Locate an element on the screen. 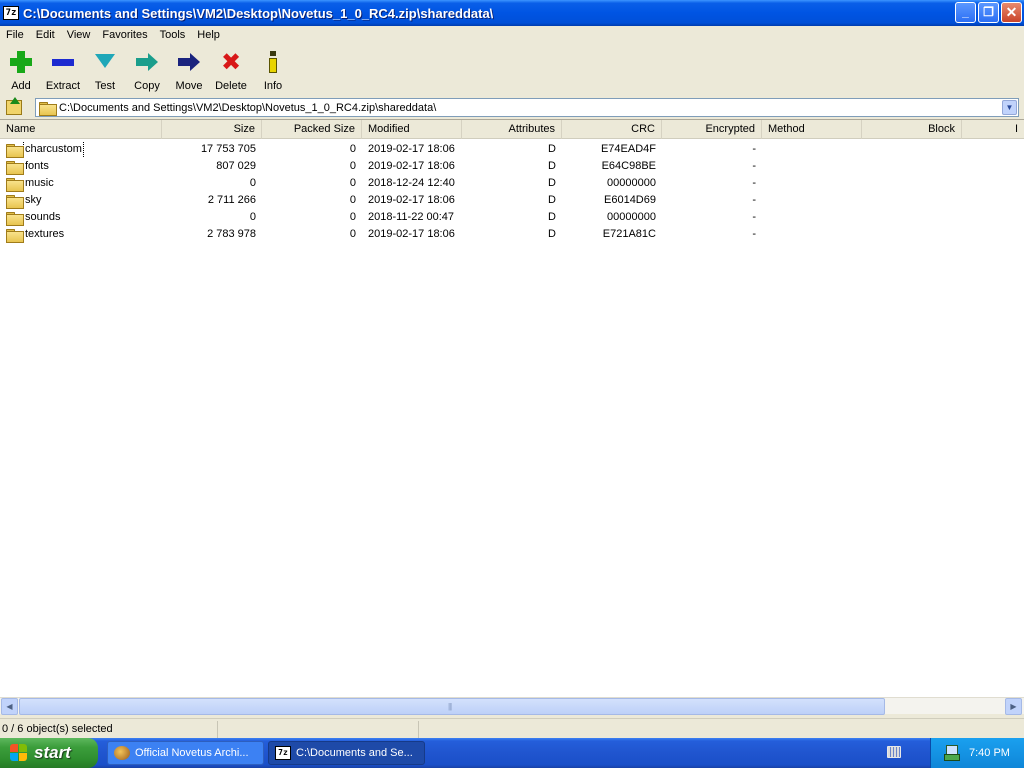 This screenshot has width=1024, height=768. menu-edit: Edit is located at coordinates (45, 35).